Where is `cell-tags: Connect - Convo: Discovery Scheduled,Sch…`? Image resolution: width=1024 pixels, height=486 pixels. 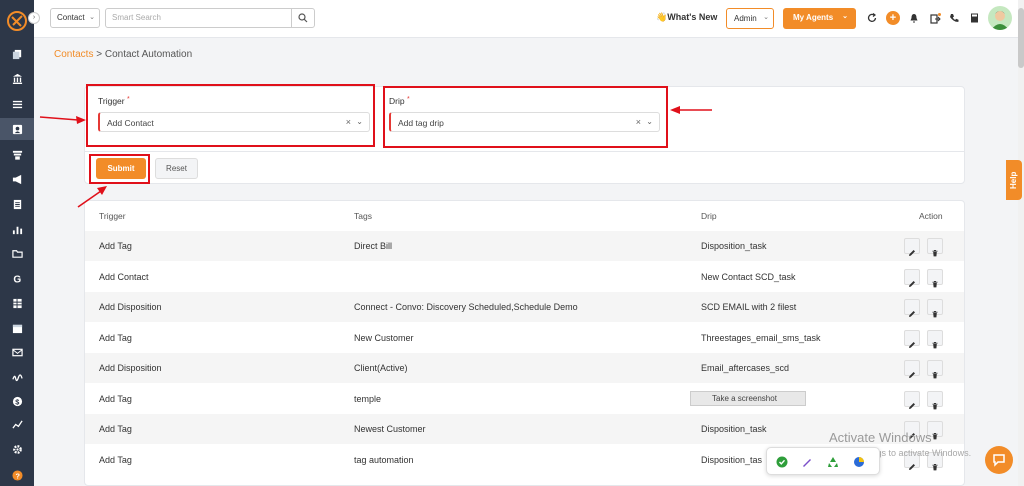 cell-tags: Connect - Convo: Discovery Scheduled,Sch… is located at coordinates (466, 307).